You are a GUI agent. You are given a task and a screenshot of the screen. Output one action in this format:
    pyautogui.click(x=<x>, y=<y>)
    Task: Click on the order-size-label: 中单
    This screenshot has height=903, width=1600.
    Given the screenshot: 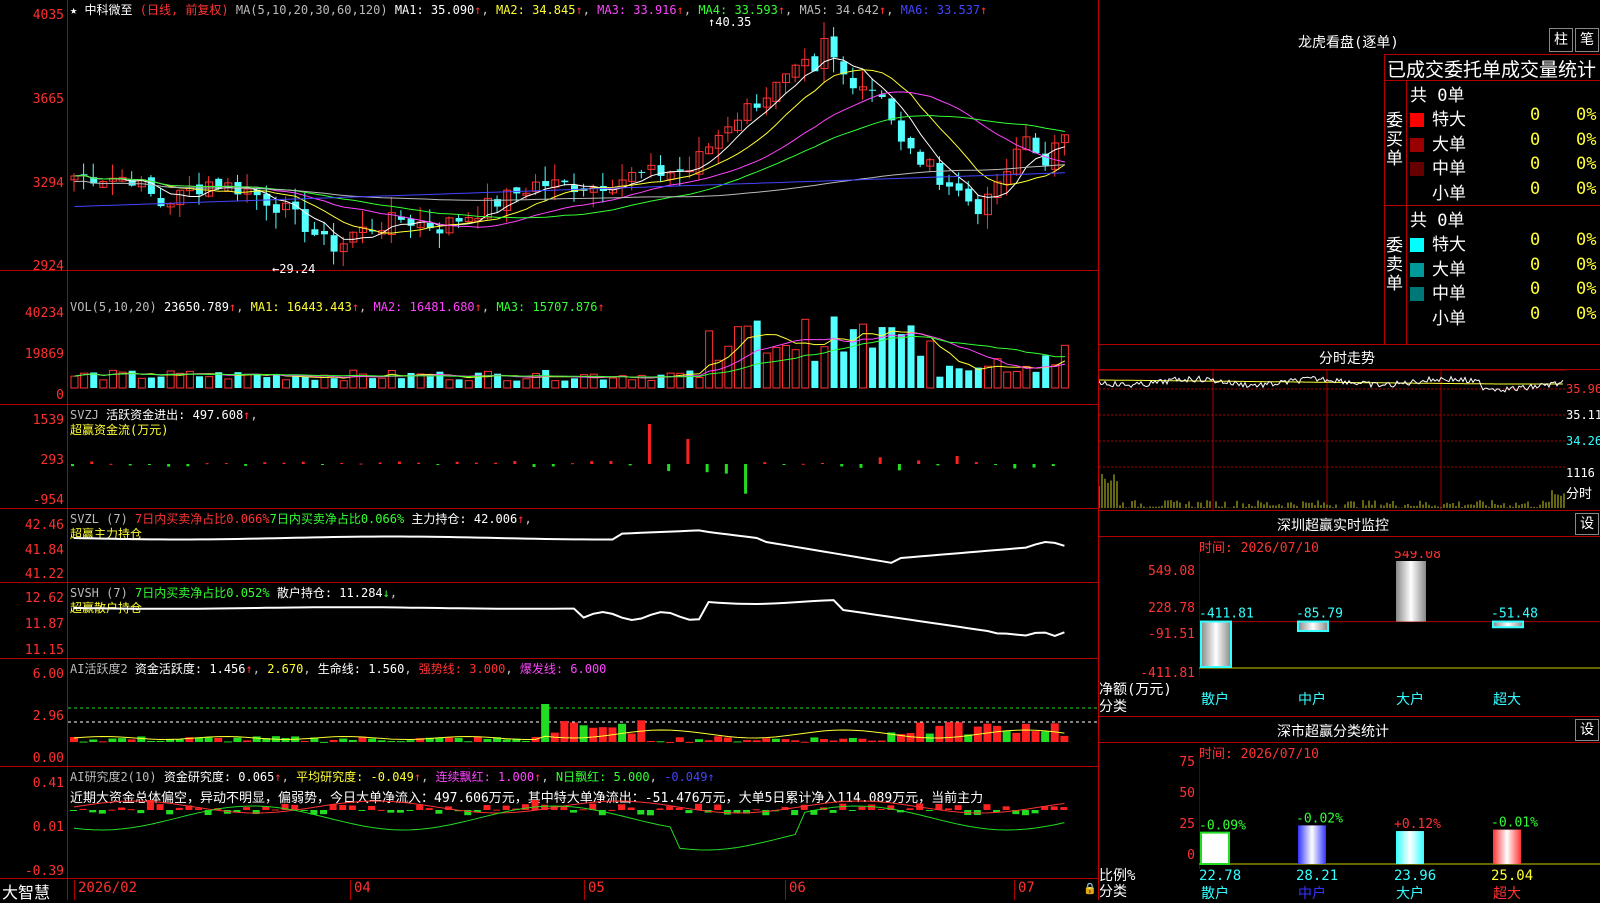 What is the action you would take?
    pyautogui.click(x=1449, y=169)
    